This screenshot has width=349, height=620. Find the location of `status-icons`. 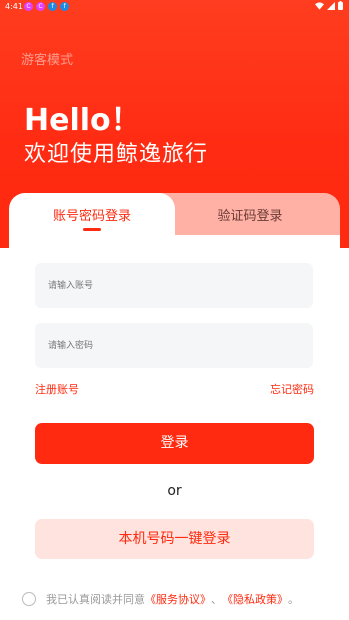

status-icons is located at coordinates (329, 5).